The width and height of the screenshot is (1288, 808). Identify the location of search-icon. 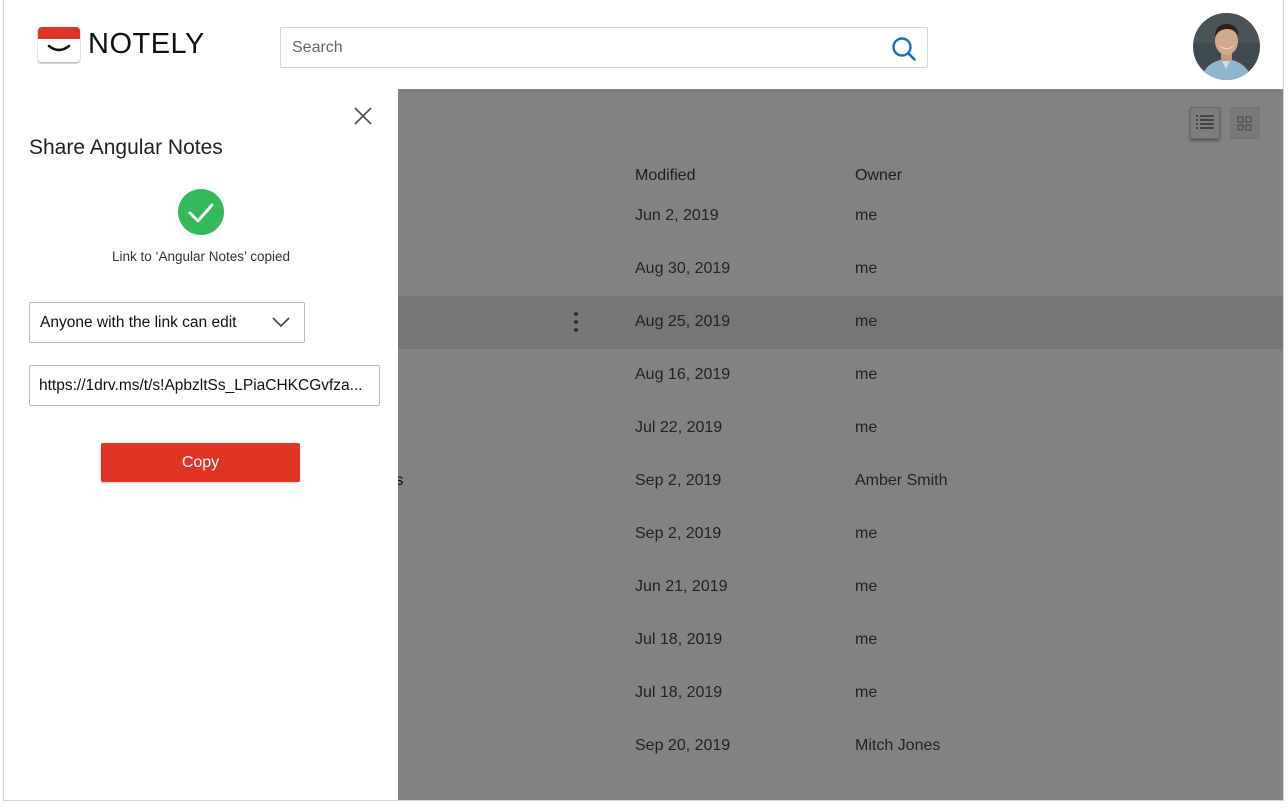
(904, 49).